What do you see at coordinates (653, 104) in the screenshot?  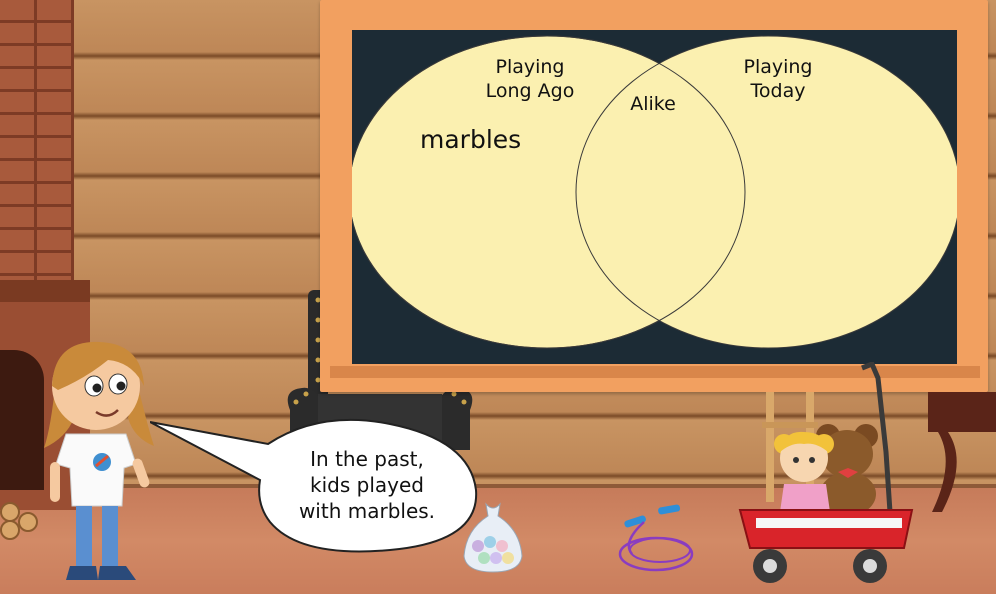 I see `venn-overlap-title: Alike` at bounding box center [653, 104].